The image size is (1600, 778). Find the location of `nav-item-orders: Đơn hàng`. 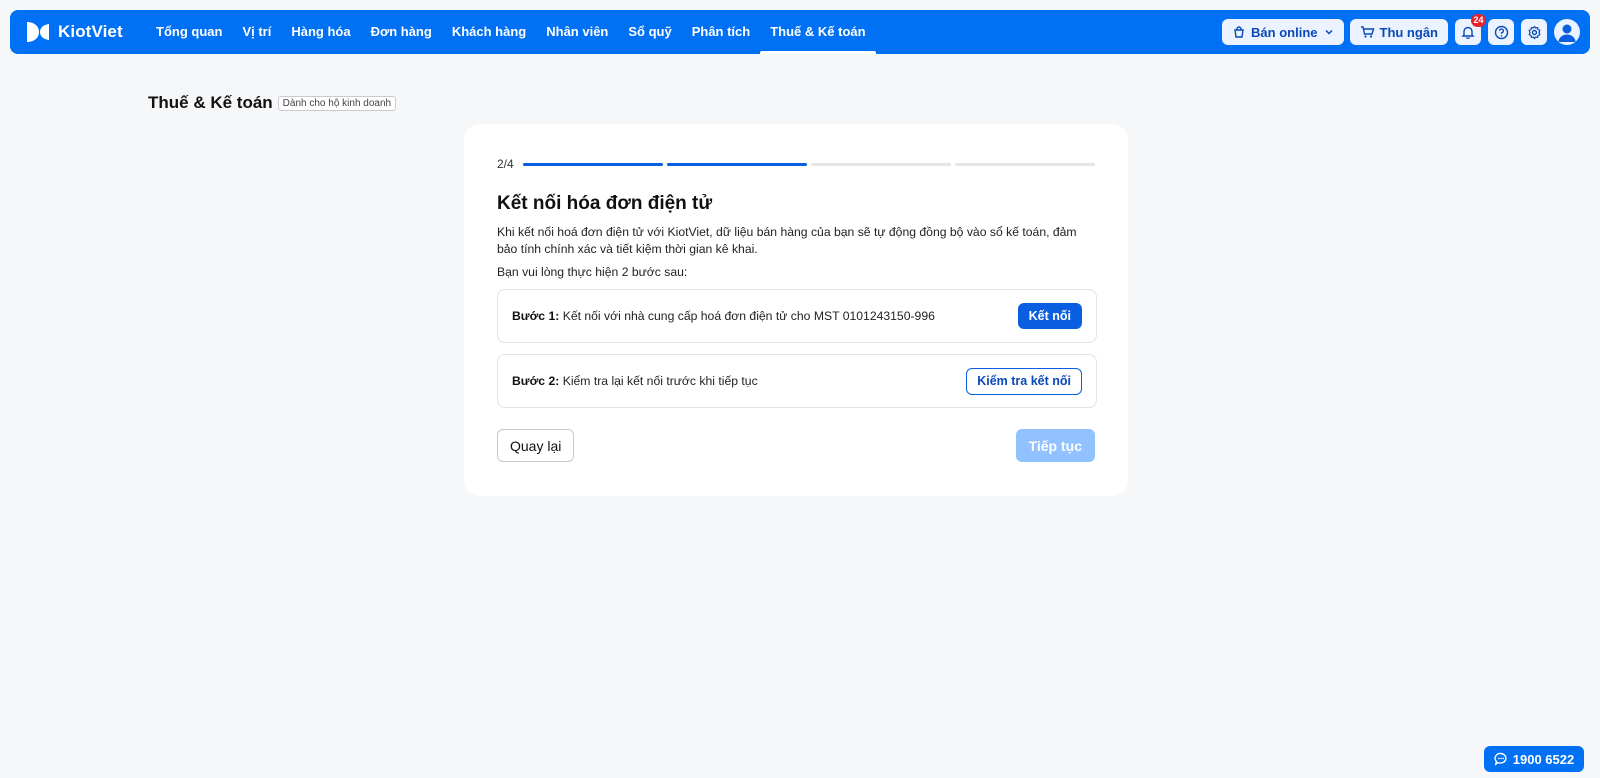

nav-item-orders: Đơn hàng is located at coordinates (401, 32).